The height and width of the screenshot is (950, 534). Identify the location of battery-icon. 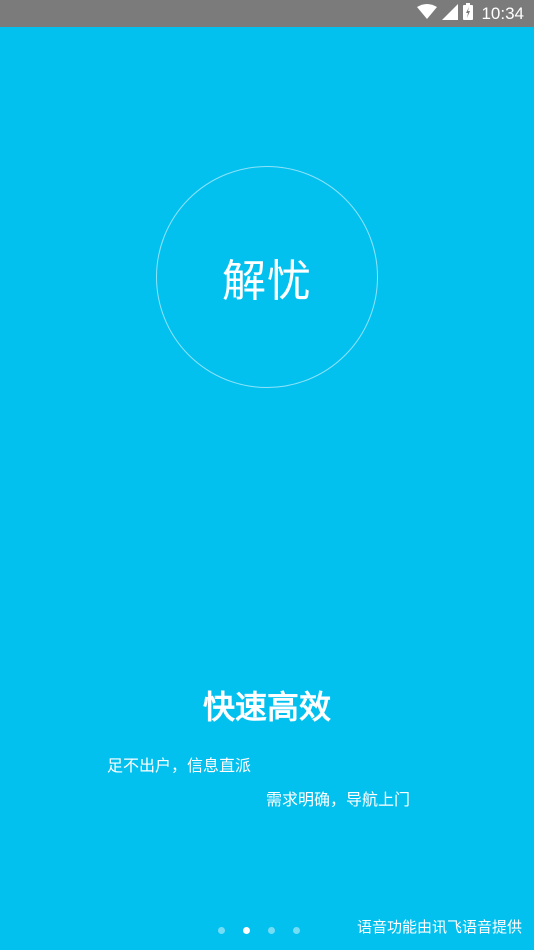
(468, 13).